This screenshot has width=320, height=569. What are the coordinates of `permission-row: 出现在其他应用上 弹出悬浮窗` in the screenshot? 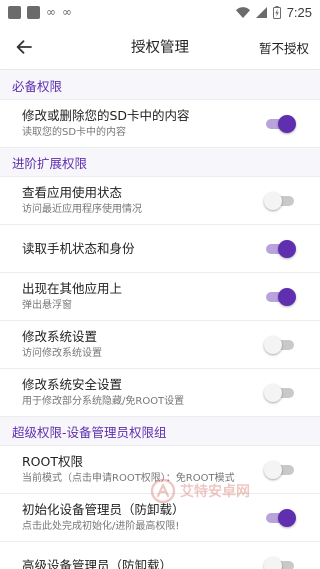 It's located at (160, 297).